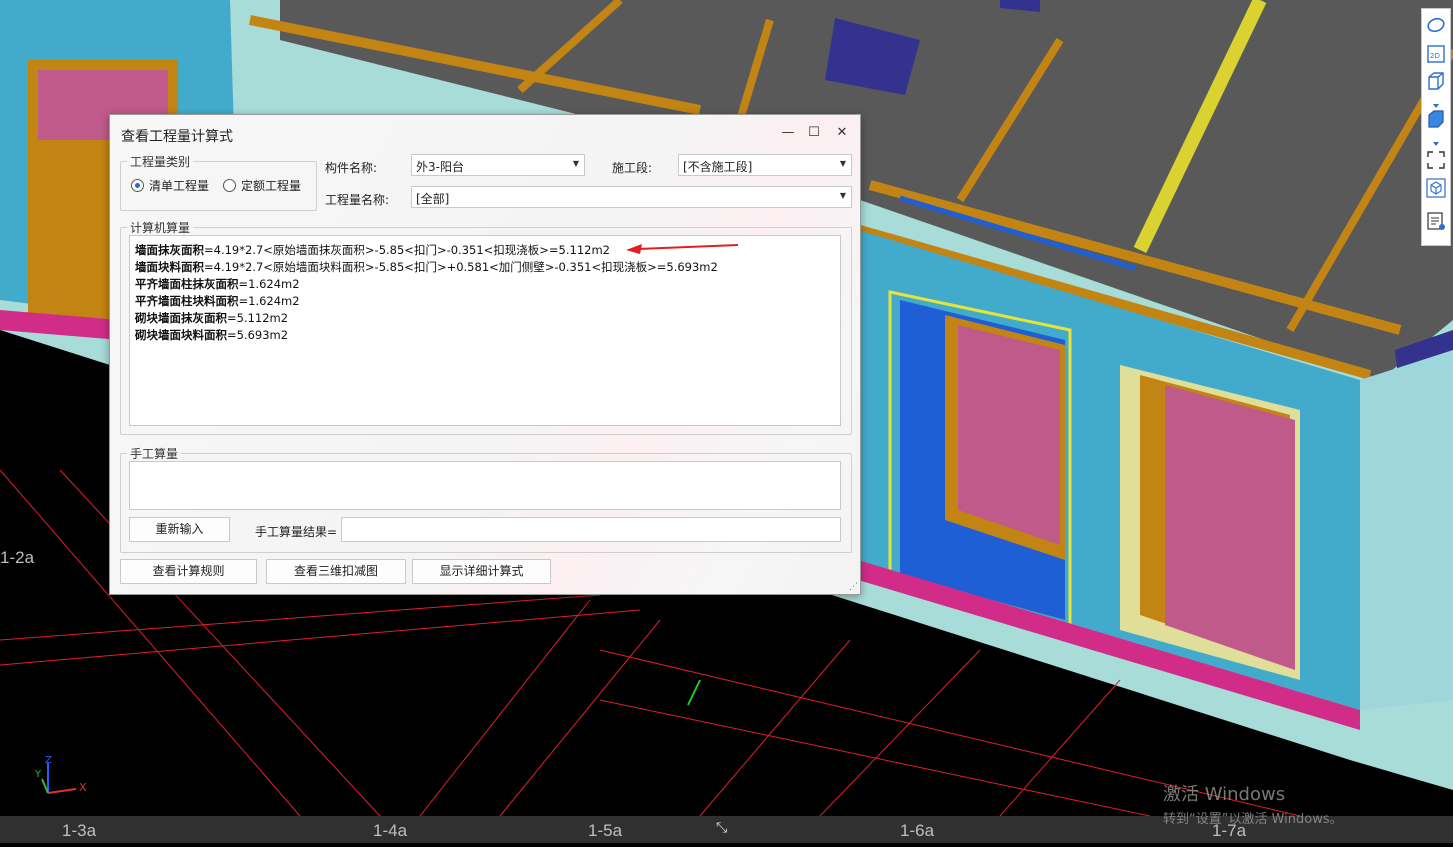 This screenshot has width=1453, height=847. I want to click on activate-windows-watermark: 激活 Windows 转到“设置”以激活 Windows。, so click(1253, 803).